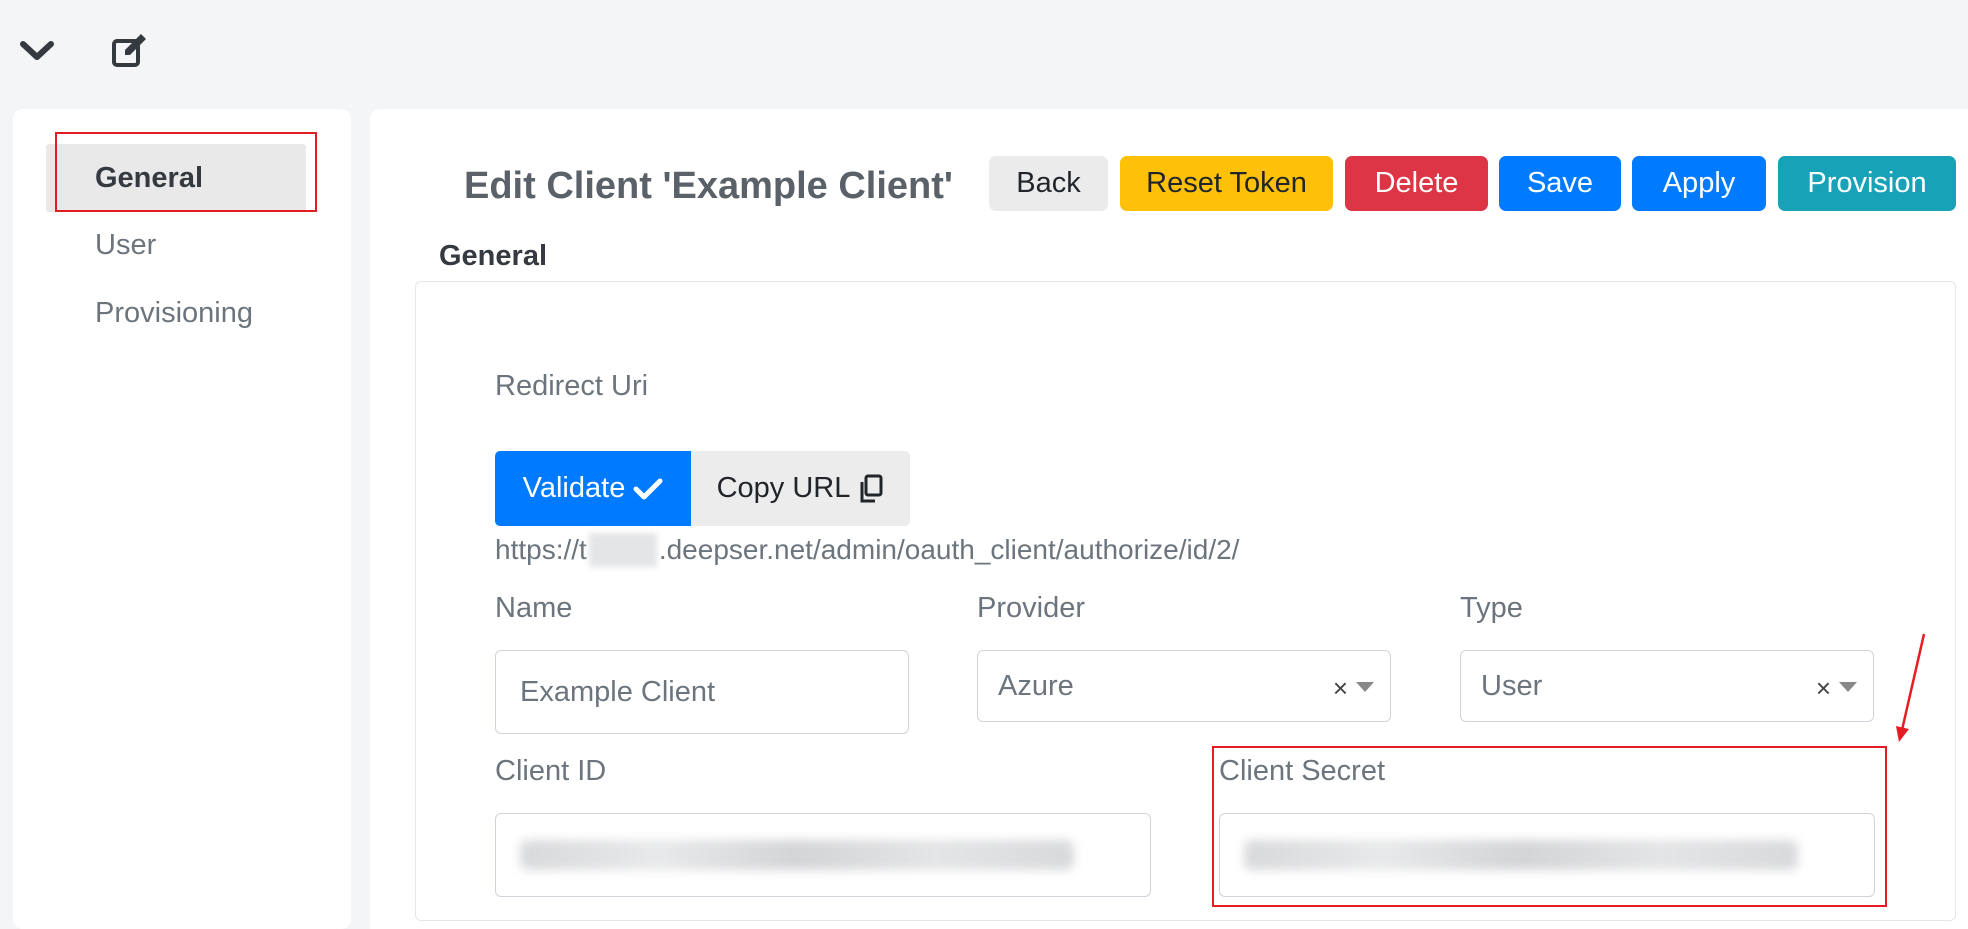 Image resolution: width=1968 pixels, height=929 pixels. What do you see at coordinates (1048, 183) in the screenshot?
I see `back-button: Back` at bounding box center [1048, 183].